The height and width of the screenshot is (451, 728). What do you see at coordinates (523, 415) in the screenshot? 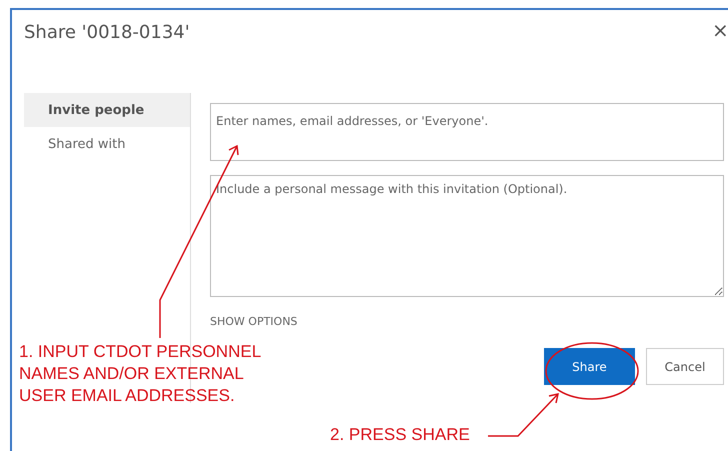
I see `arrow` at bounding box center [523, 415].